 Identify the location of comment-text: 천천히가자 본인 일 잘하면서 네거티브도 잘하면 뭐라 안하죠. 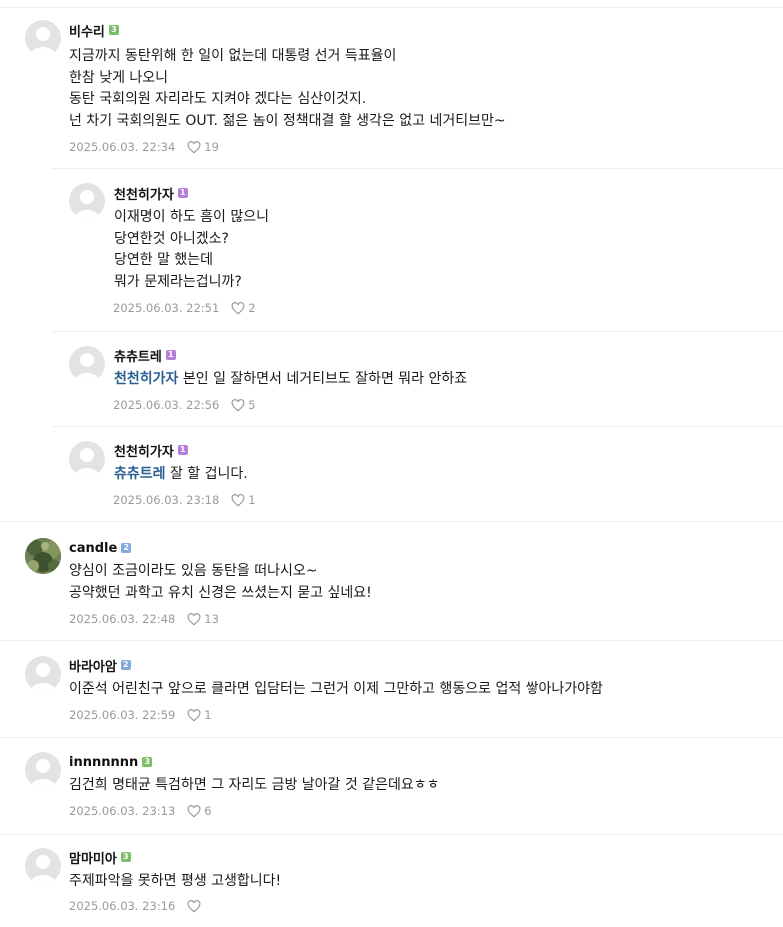
(291, 379).